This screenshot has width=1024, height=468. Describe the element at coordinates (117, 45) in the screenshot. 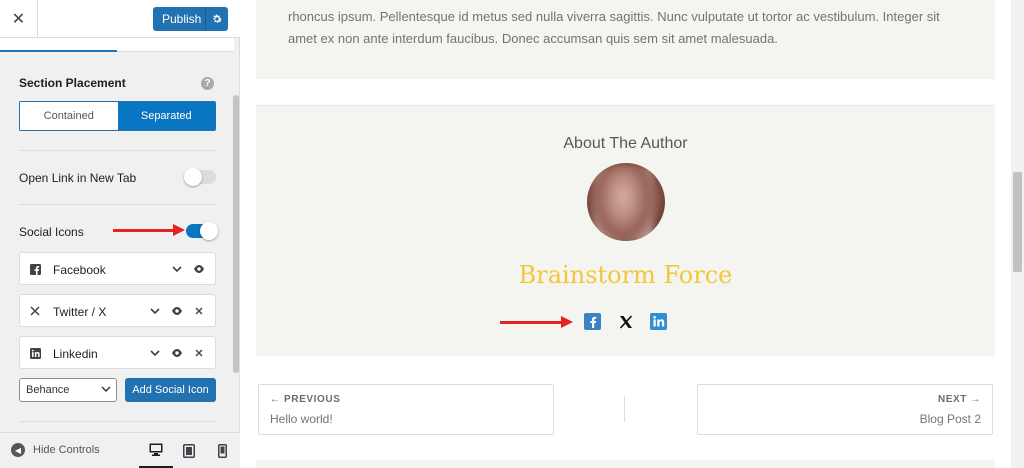

I see `panel-tabs` at that location.